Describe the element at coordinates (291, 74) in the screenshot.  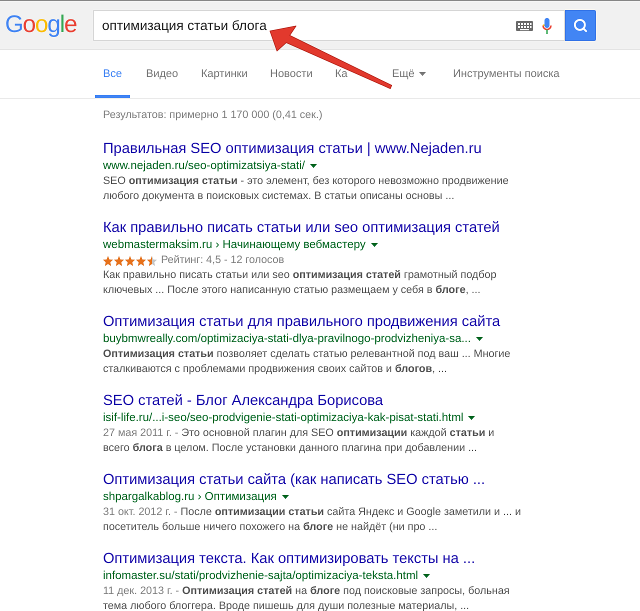
I see `tab: Новости` at that location.